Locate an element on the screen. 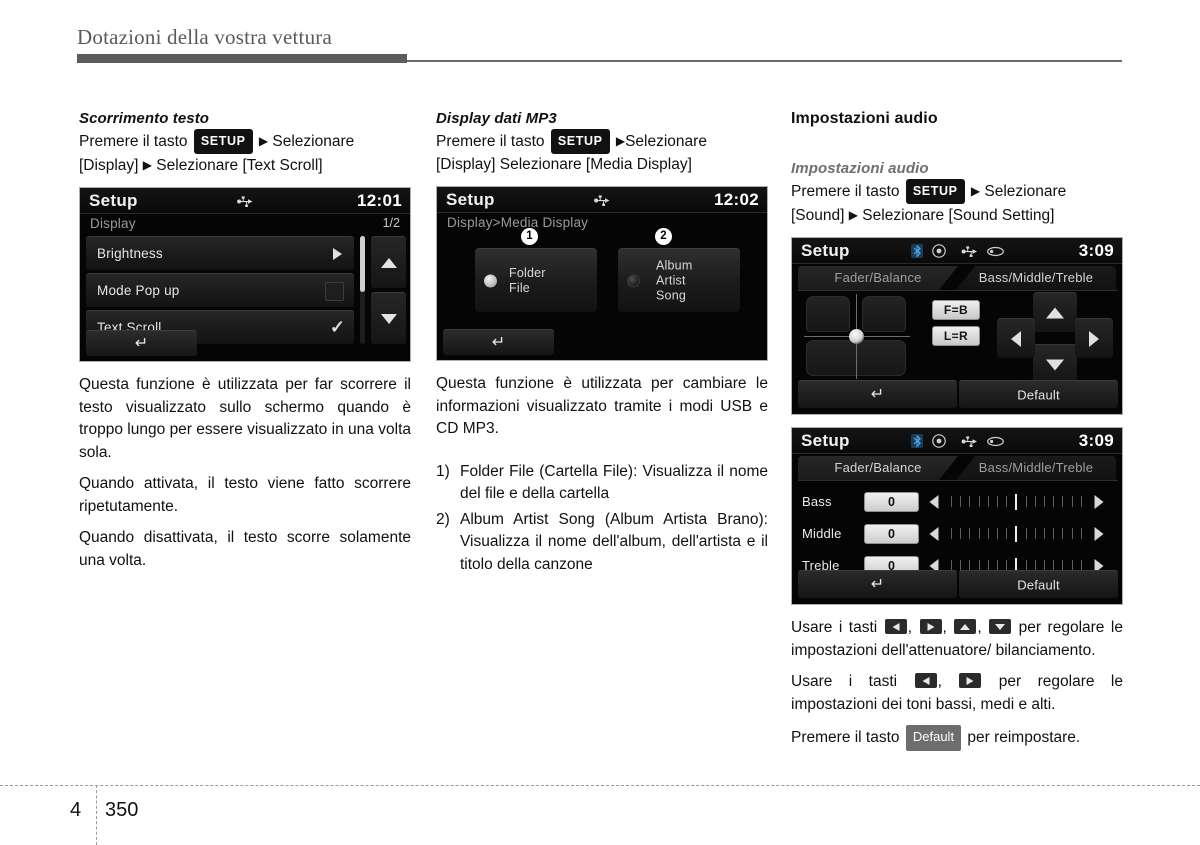 This screenshot has height=845, width=1200. col3-p3-pre: Premere il tasto is located at coordinates (845, 737).